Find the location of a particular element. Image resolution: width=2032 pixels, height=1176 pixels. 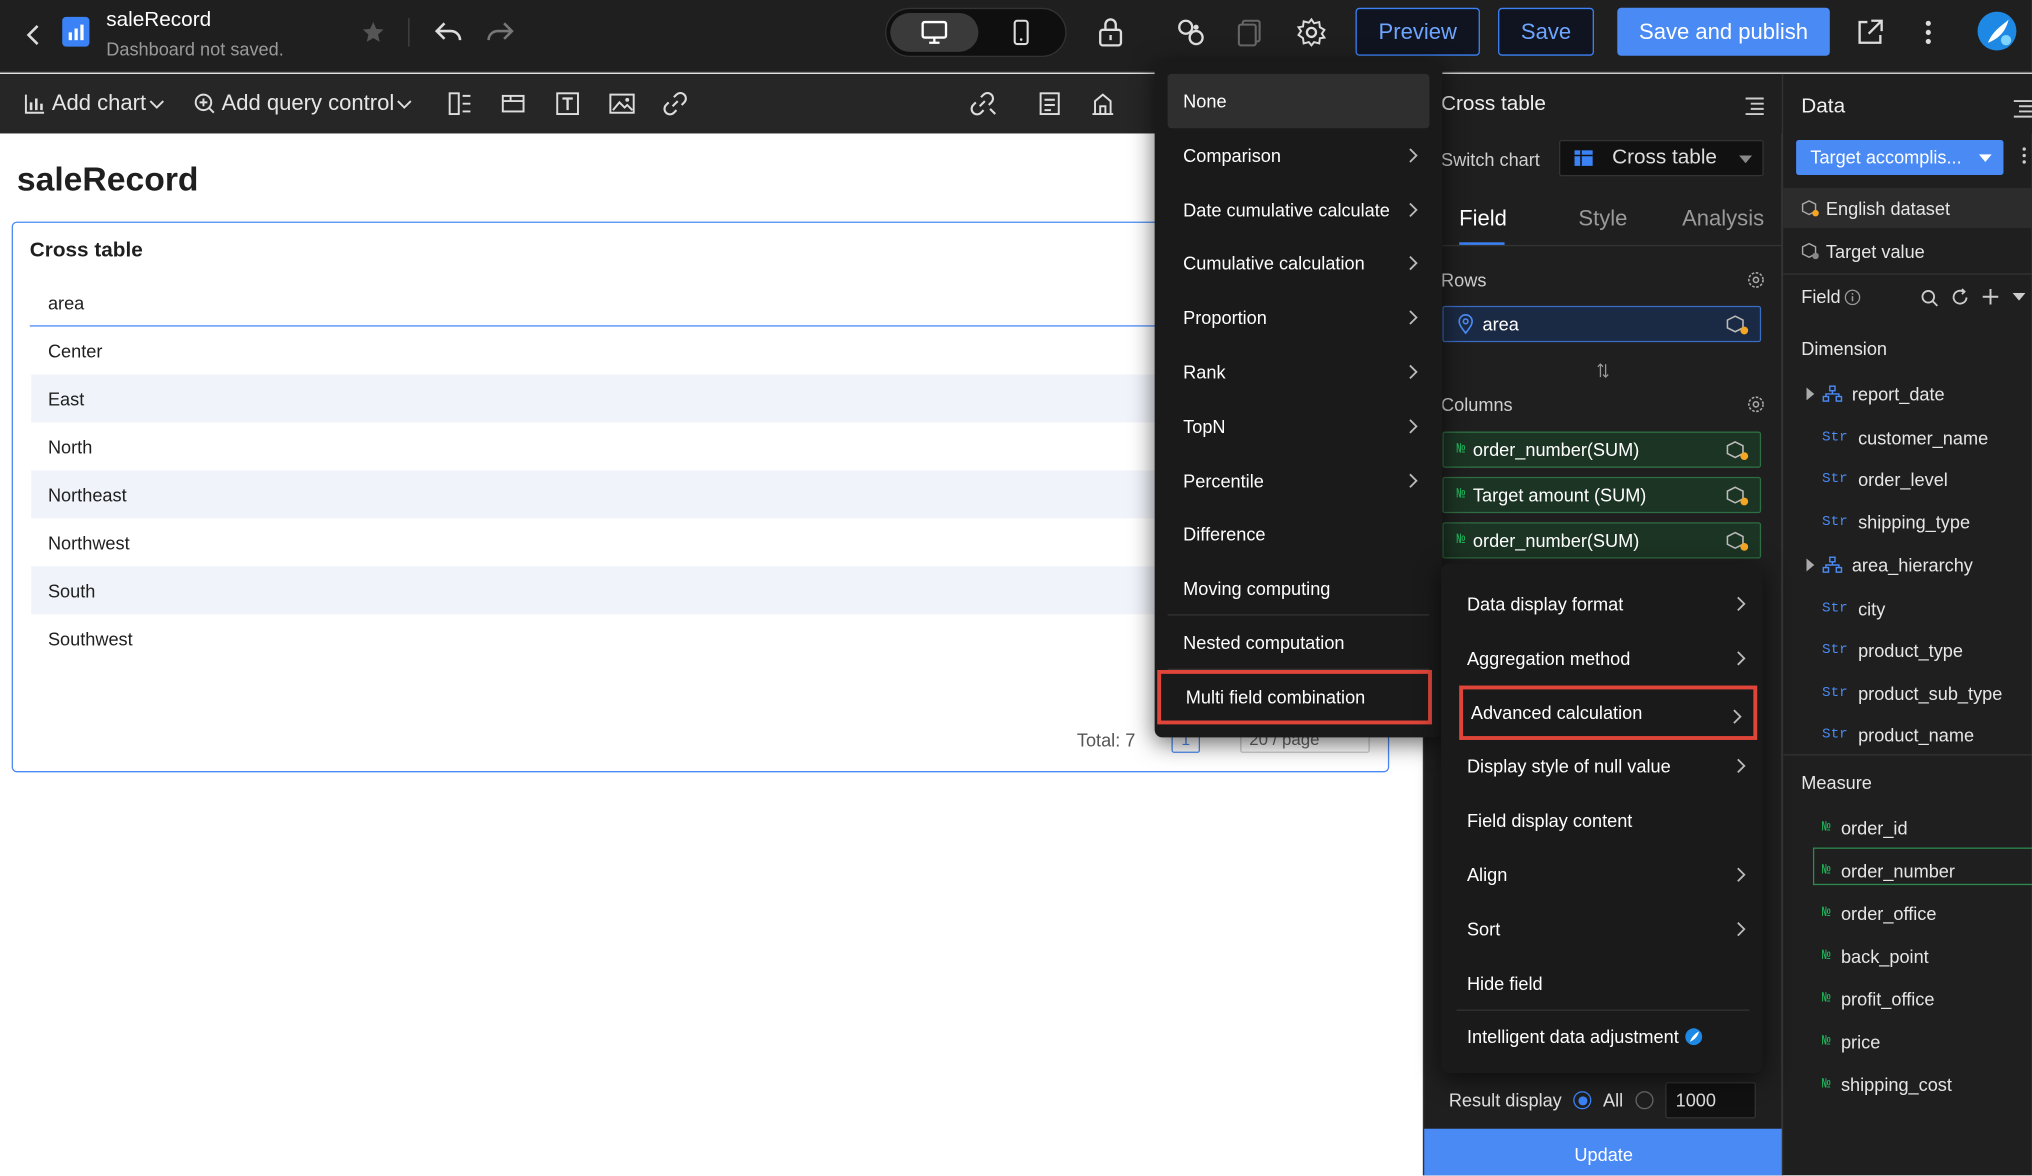

tab-field: Field is located at coordinates (1483, 219).